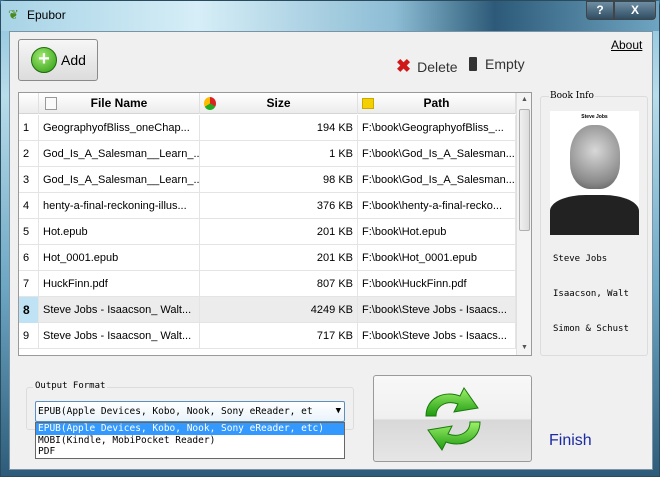 Image resolution: width=660 pixels, height=477 pixels. I want to click on path-cell: F:\book\Hot.epub, so click(437, 232).